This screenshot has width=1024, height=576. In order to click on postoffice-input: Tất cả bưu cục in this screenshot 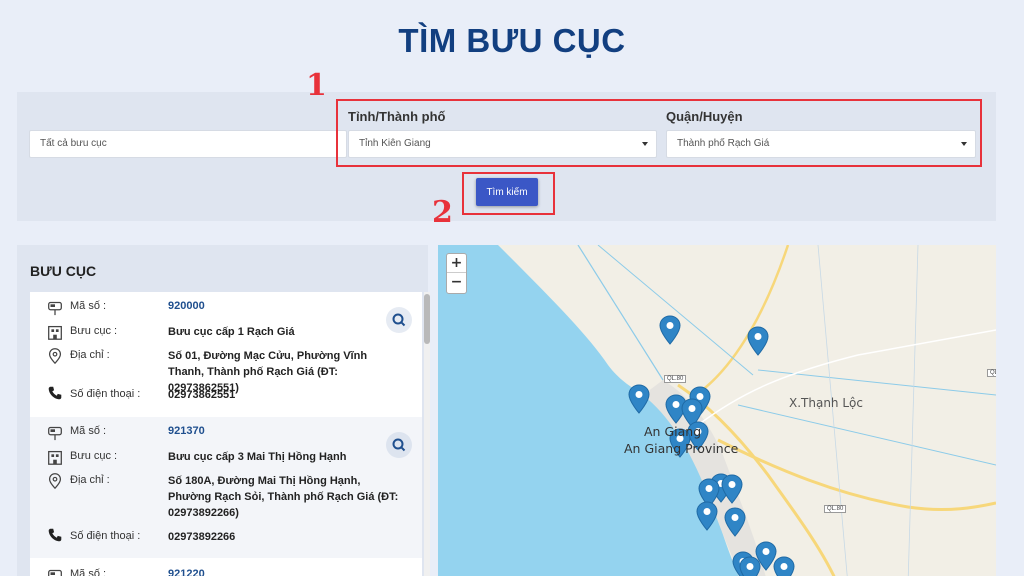, I will do `click(188, 144)`.